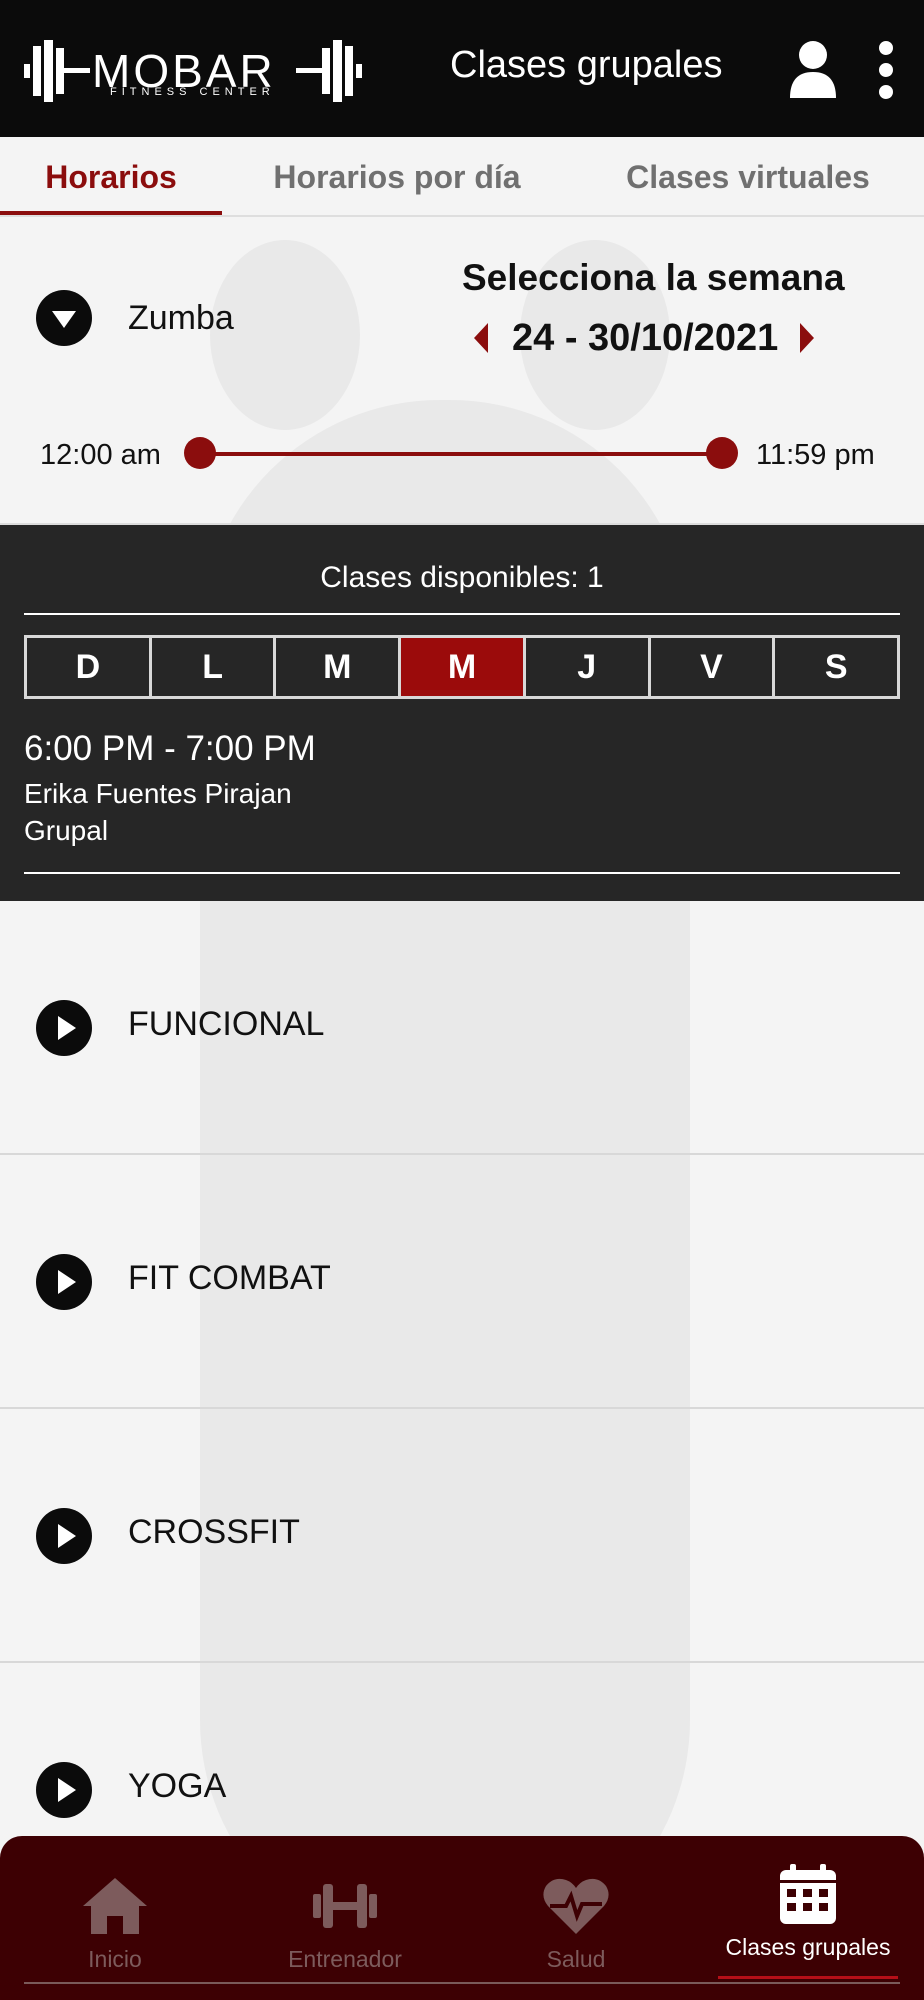 Image resolution: width=924 pixels, height=2000 pixels. I want to click on gesture-bar, so click(462, 1983).